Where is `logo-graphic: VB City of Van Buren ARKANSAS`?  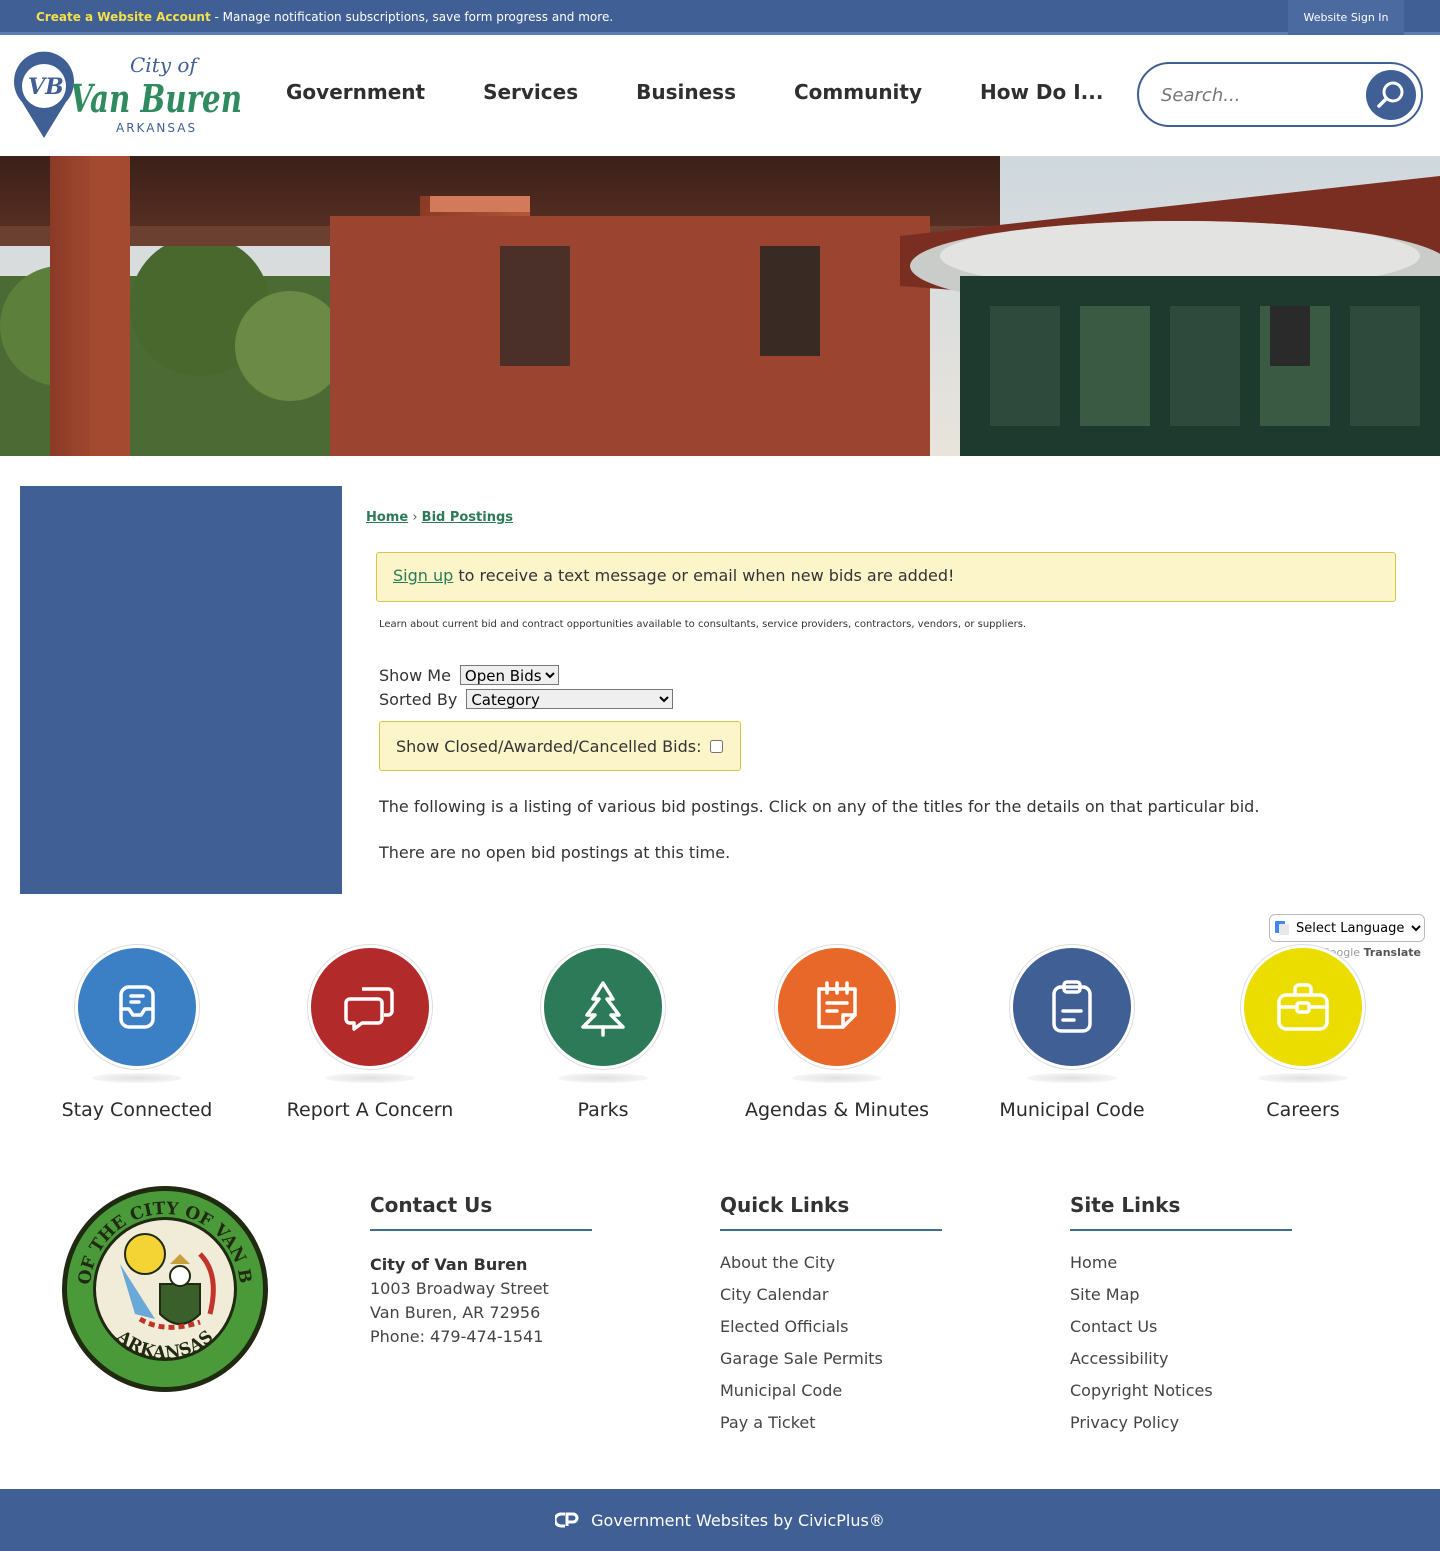 logo-graphic: VB City of Van Buren ARKANSAS is located at coordinates (128, 95).